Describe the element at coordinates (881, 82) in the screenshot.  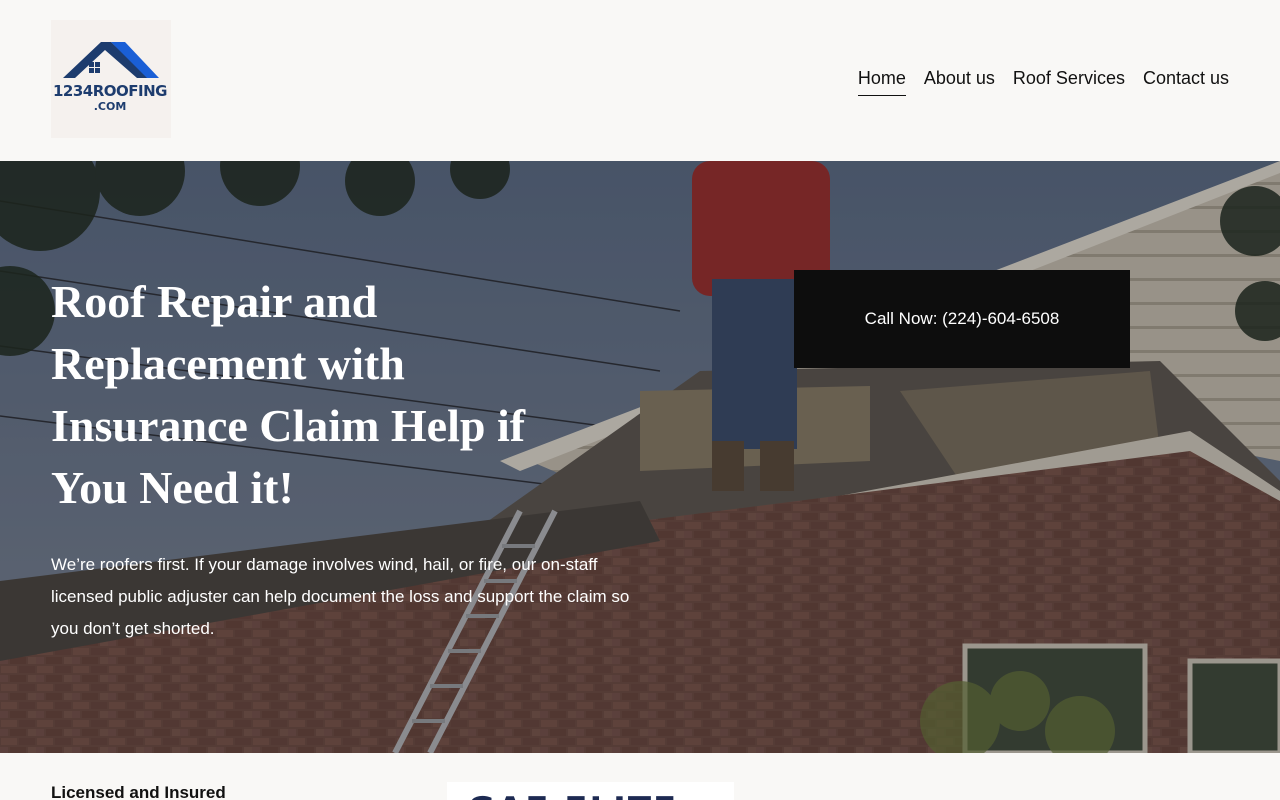
I see `nav-home: Home` at that location.